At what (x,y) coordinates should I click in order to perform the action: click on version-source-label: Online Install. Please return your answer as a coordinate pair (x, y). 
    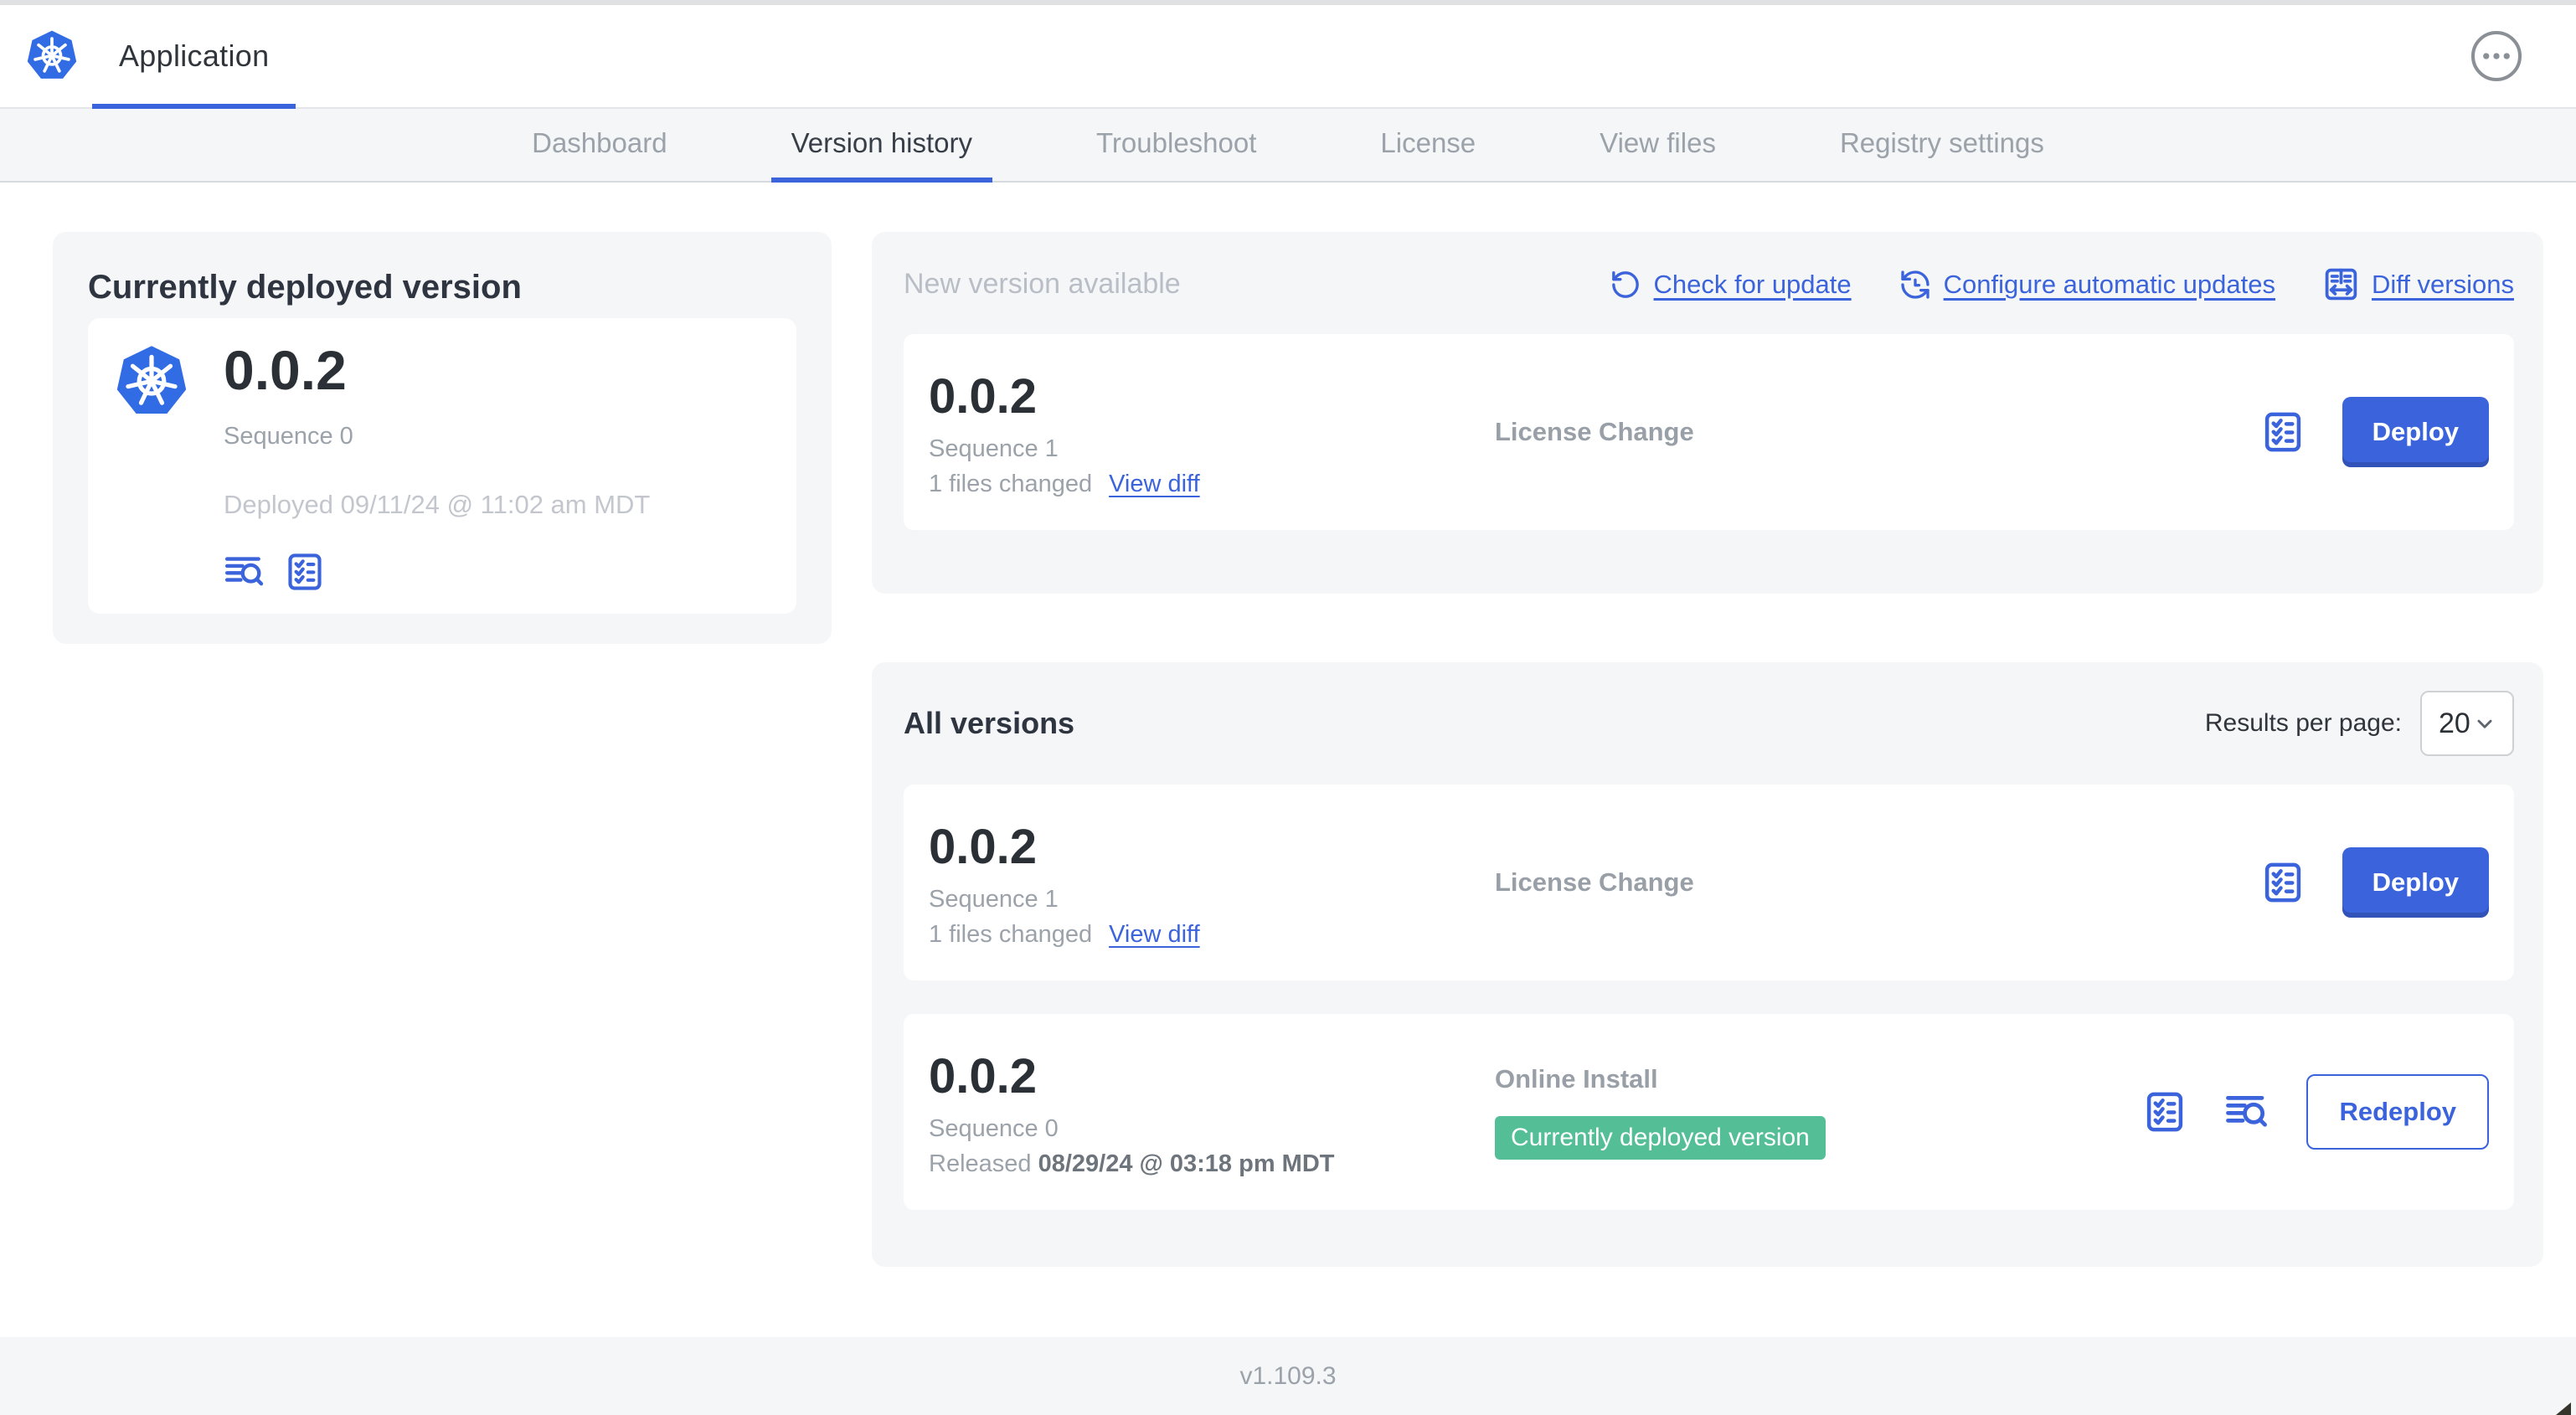
    Looking at the image, I should click on (1576, 1078).